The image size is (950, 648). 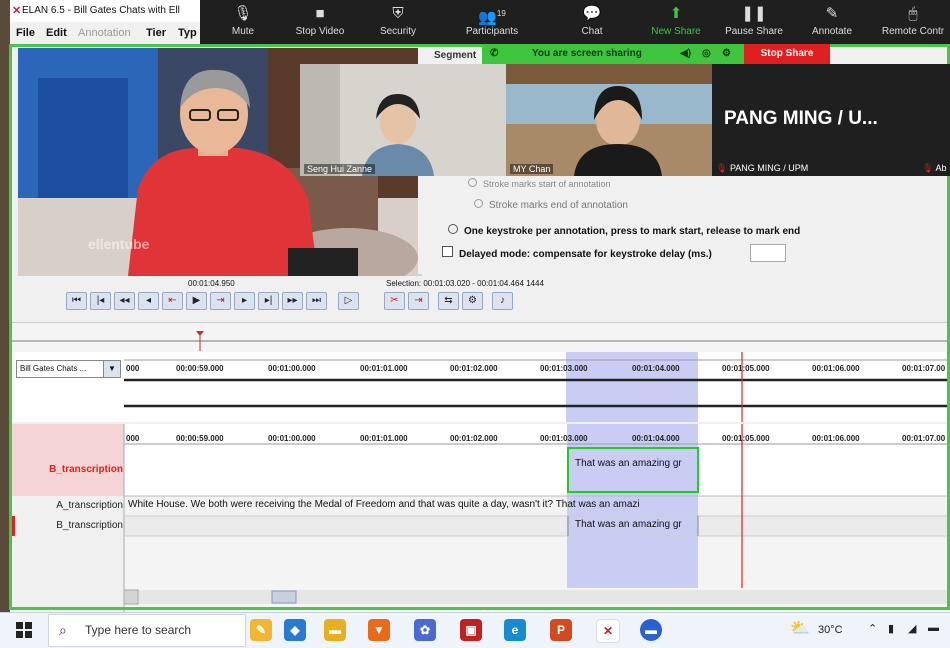 What do you see at coordinates (320, 31) in the screenshot?
I see `stop-video-label: Stop Video` at bounding box center [320, 31].